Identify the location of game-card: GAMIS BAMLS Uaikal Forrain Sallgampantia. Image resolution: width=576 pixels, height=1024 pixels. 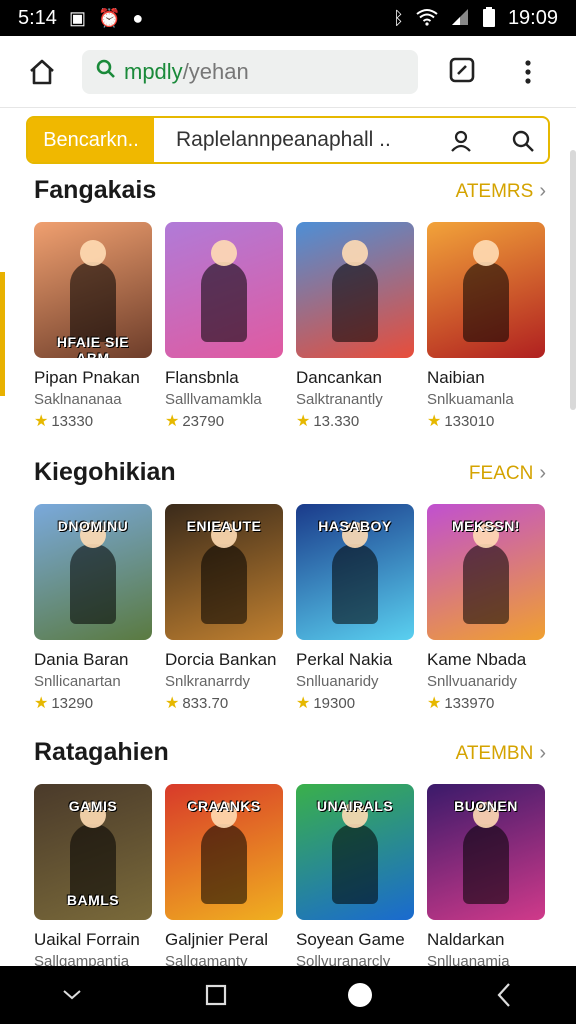
(93, 877).